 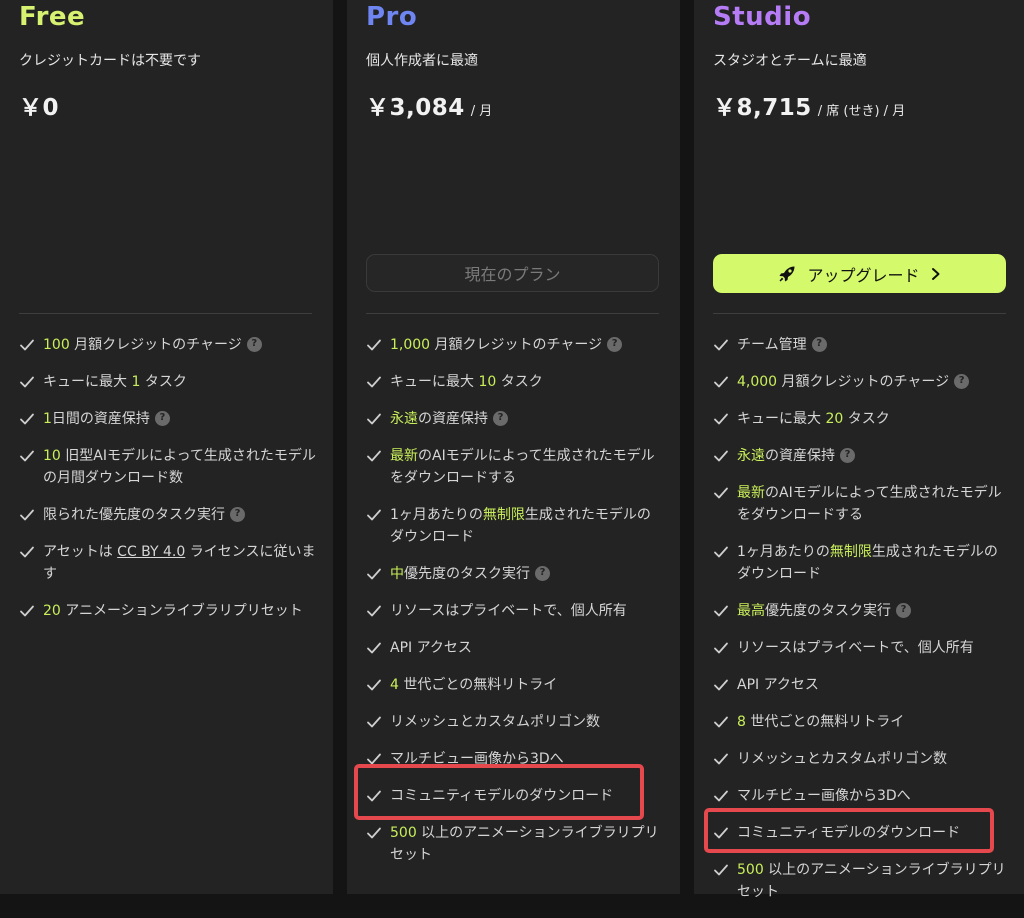 I want to click on rocket-icon, so click(x=787, y=273).